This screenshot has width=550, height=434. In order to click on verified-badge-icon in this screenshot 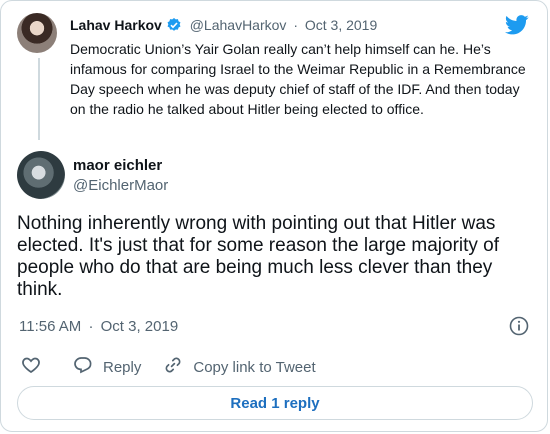, I will do `click(174, 26)`.